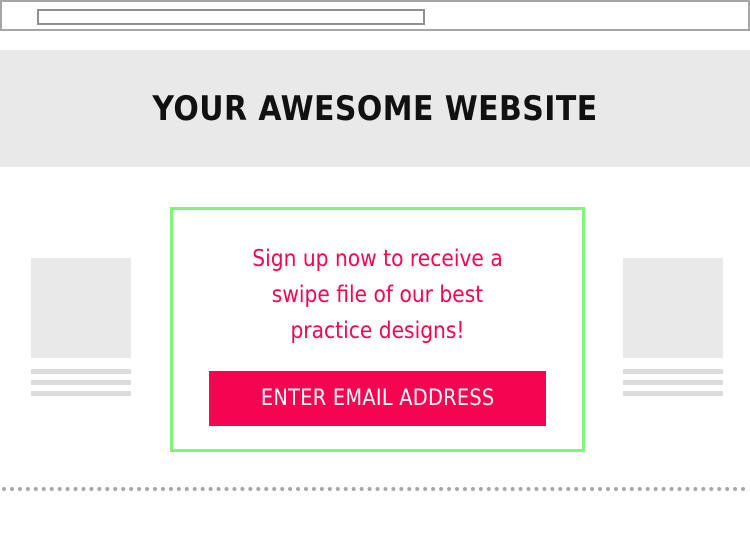  I want to click on browser-toolbar, so click(375, 15).